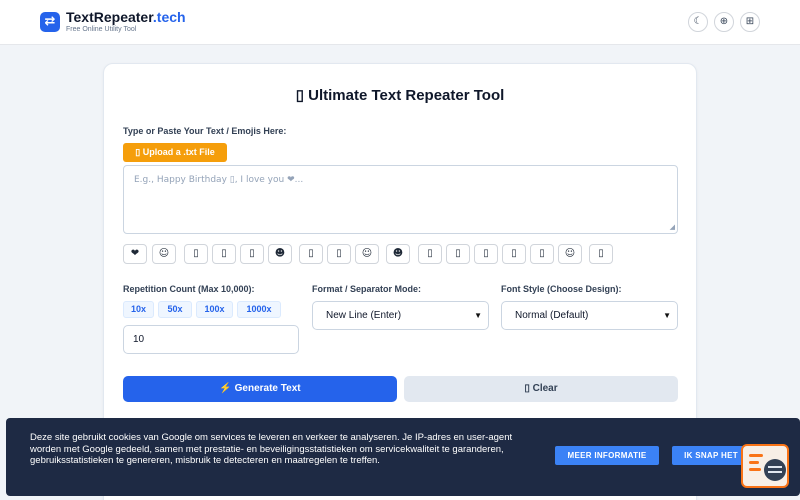  What do you see at coordinates (672, 227) in the screenshot?
I see `resize-handle-icon: ◢` at bounding box center [672, 227].